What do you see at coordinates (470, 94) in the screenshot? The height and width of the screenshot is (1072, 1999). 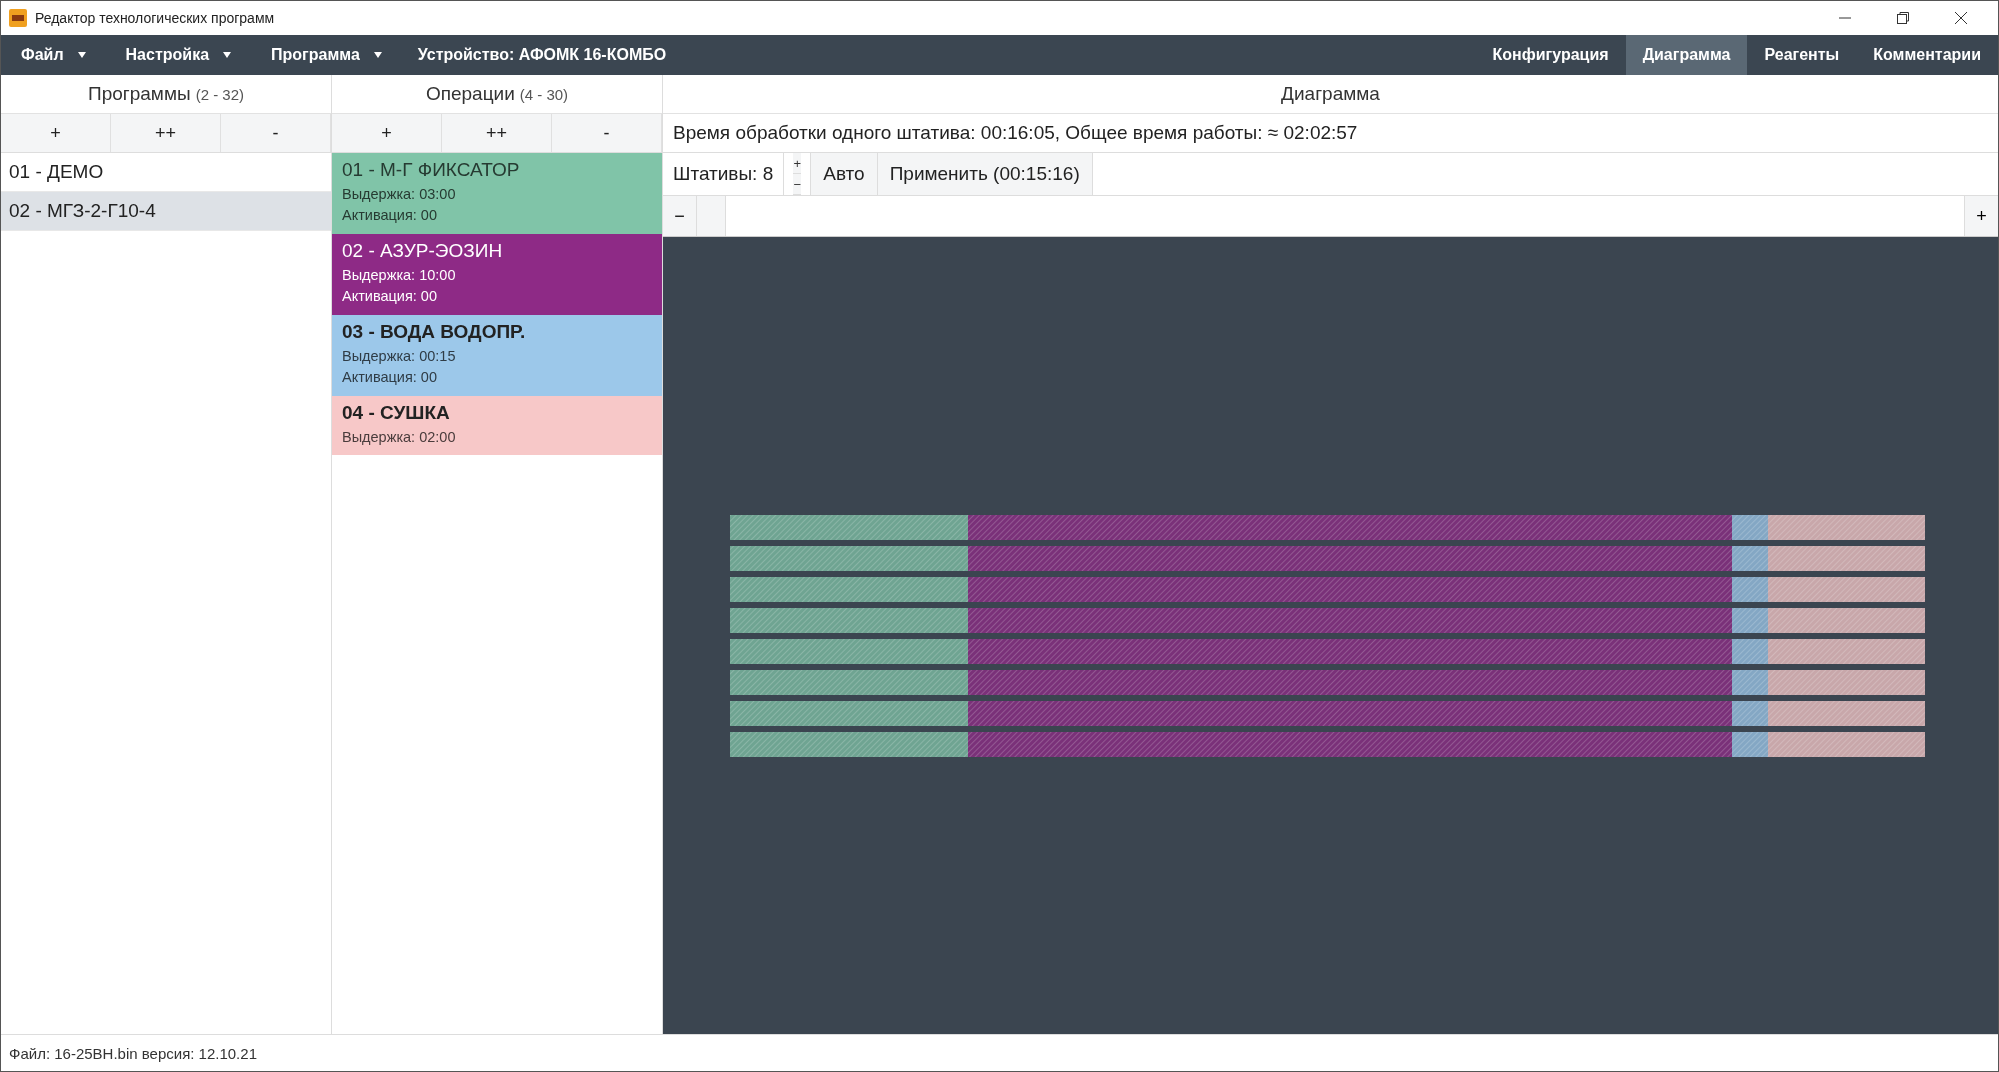 I see `panel-title: Операции` at bounding box center [470, 94].